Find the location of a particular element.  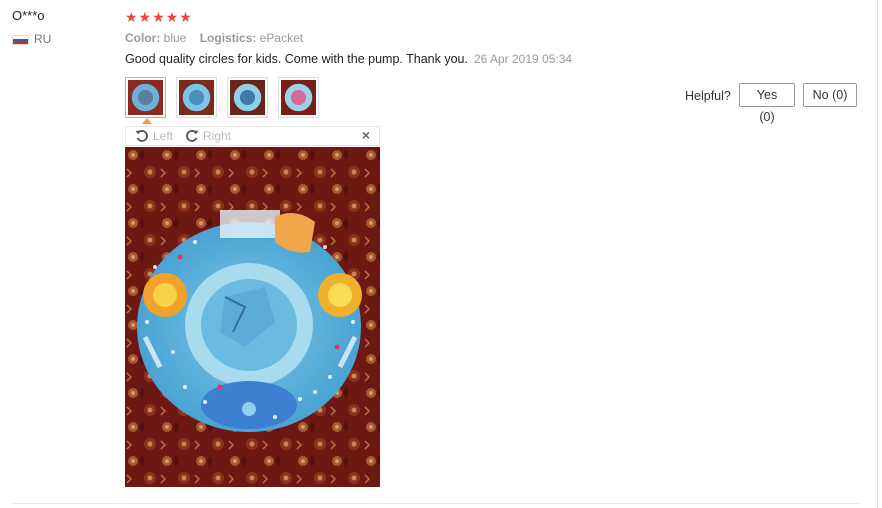

russia-flag-icon is located at coordinates (20, 40).